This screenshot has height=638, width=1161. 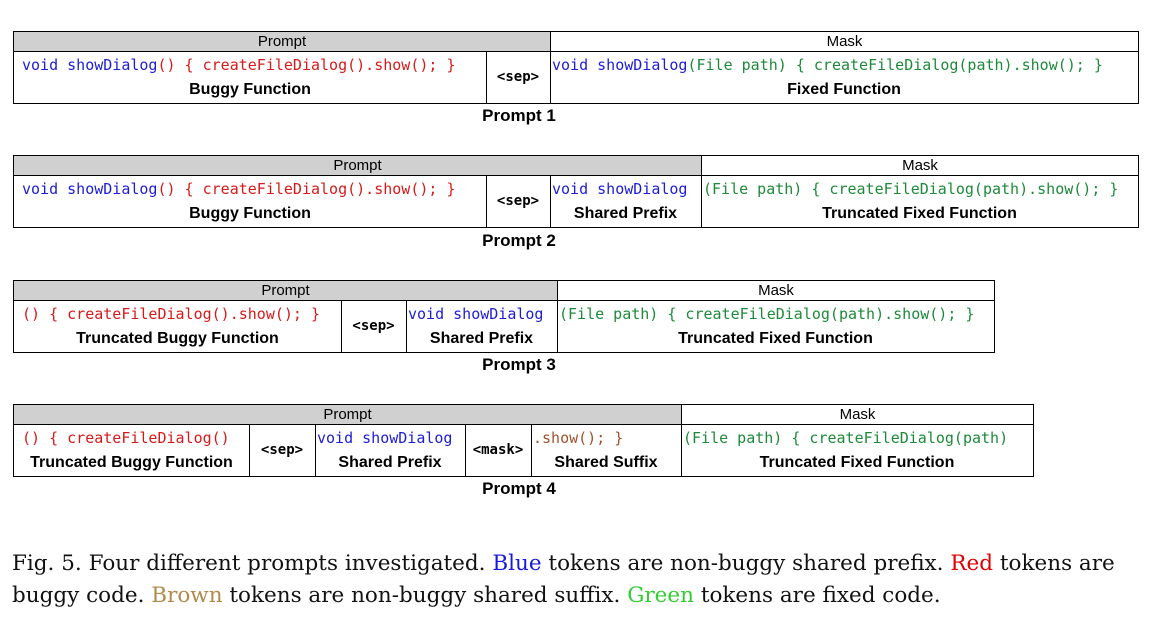 What do you see at coordinates (746, 563) in the screenshot?
I see `caption-text: tokens are non-buggy shared prefix.` at bounding box center [746, 563].